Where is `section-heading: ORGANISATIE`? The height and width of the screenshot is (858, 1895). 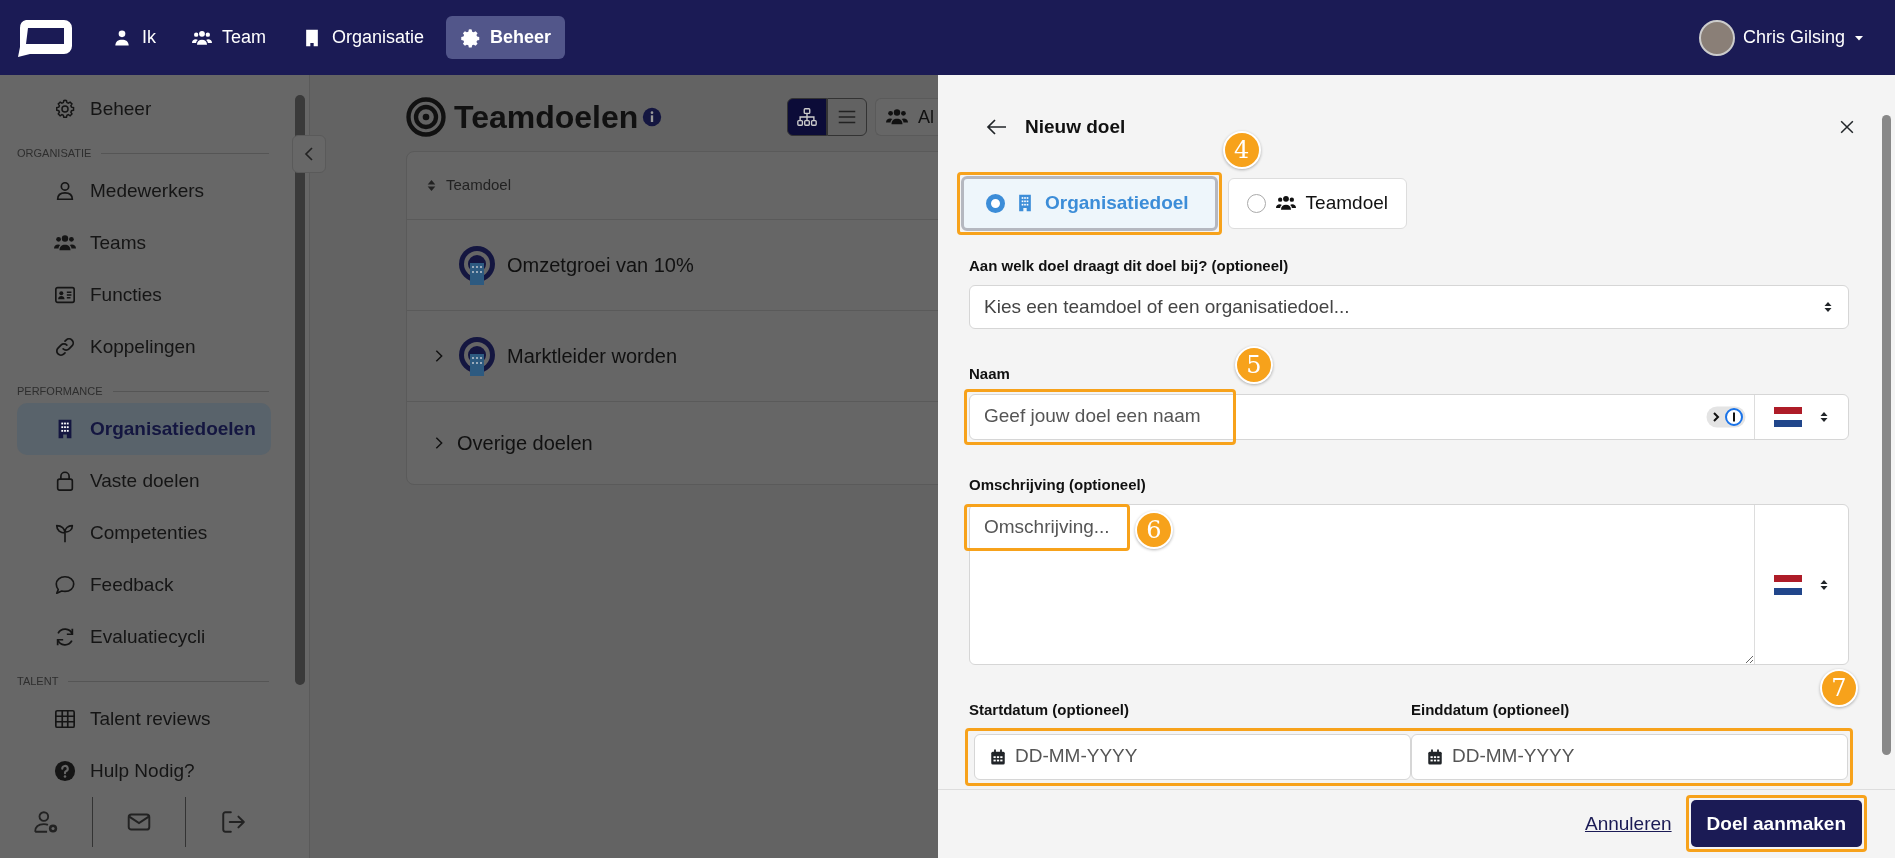
section-heading: ORGANISATIE is located at coordinates (54, 153).